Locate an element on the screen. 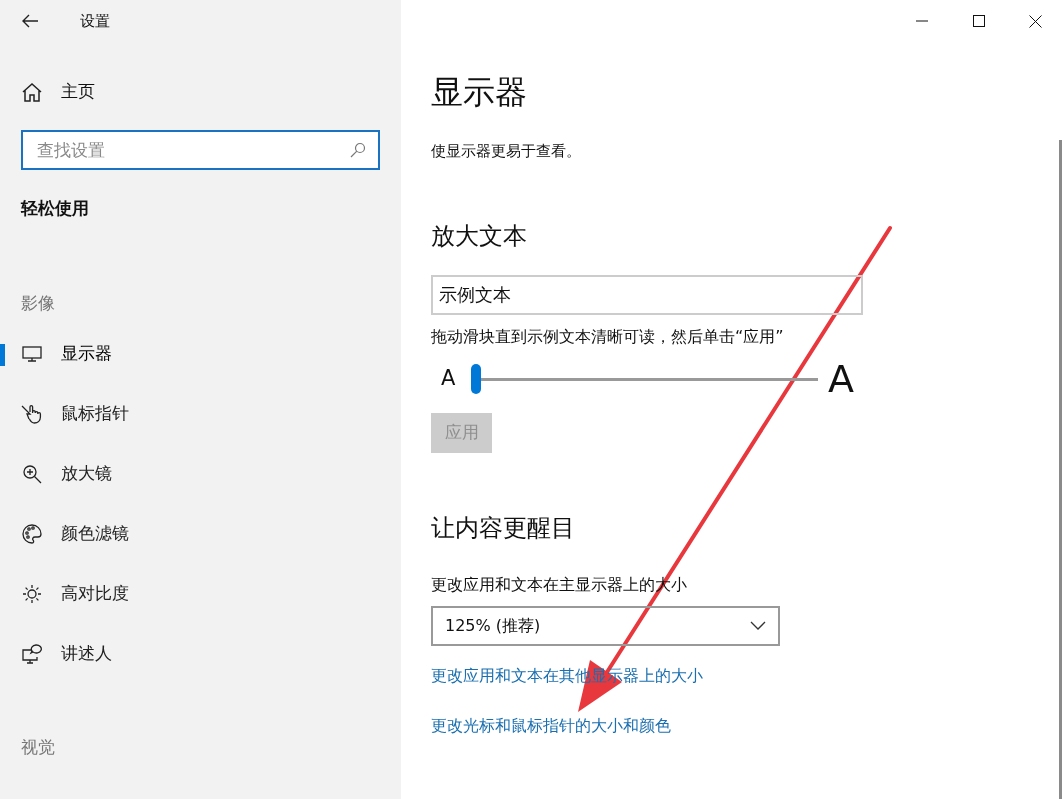 This screenshot has width=1064, height=799. sample-text-box: 示例文本 is located at coordinates (647, 294).